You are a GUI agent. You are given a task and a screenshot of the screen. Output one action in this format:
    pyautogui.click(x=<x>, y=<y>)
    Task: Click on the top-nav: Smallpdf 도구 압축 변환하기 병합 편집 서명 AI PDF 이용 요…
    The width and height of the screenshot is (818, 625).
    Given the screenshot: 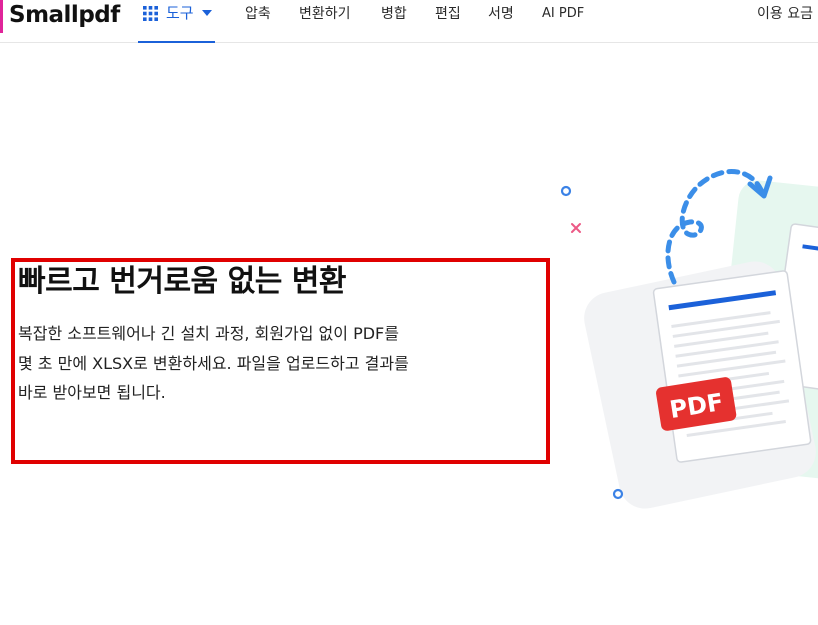 What is the action you would take?
    pyautogui.click(x=409, y=21)
    